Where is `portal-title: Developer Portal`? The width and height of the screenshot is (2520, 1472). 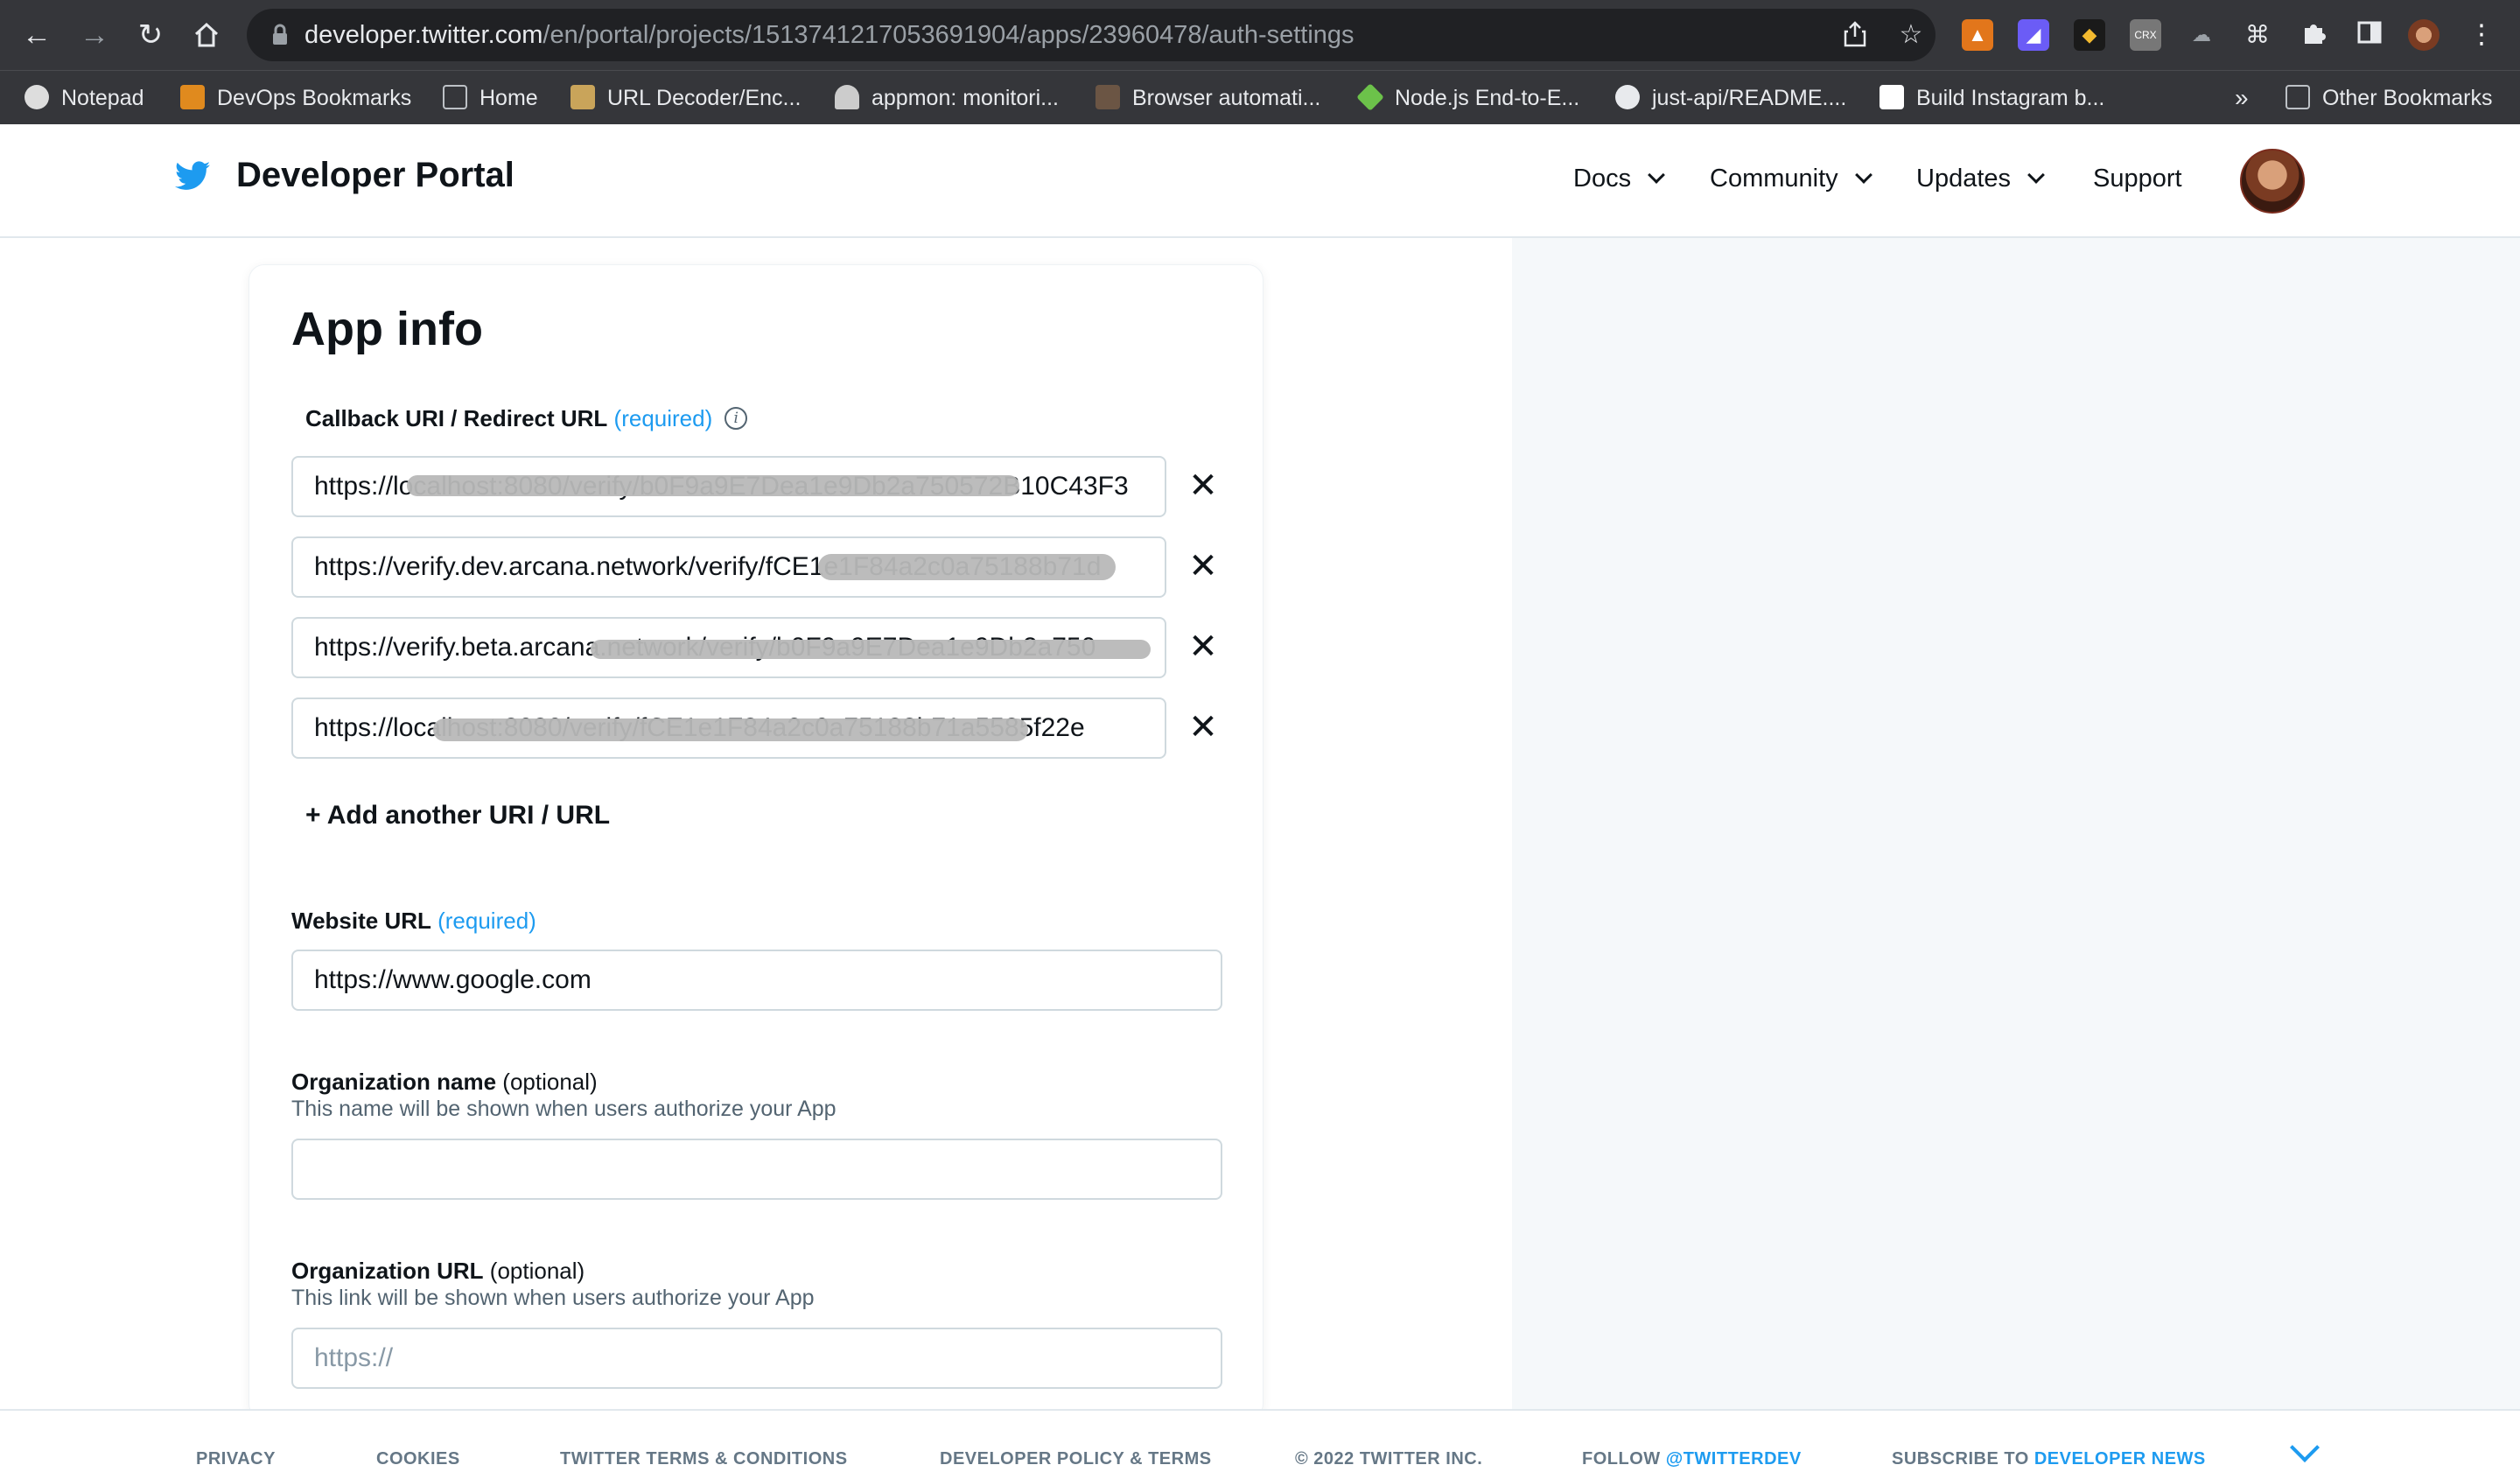
portal-title: Developer Portal is located at coordinates (375, 175).